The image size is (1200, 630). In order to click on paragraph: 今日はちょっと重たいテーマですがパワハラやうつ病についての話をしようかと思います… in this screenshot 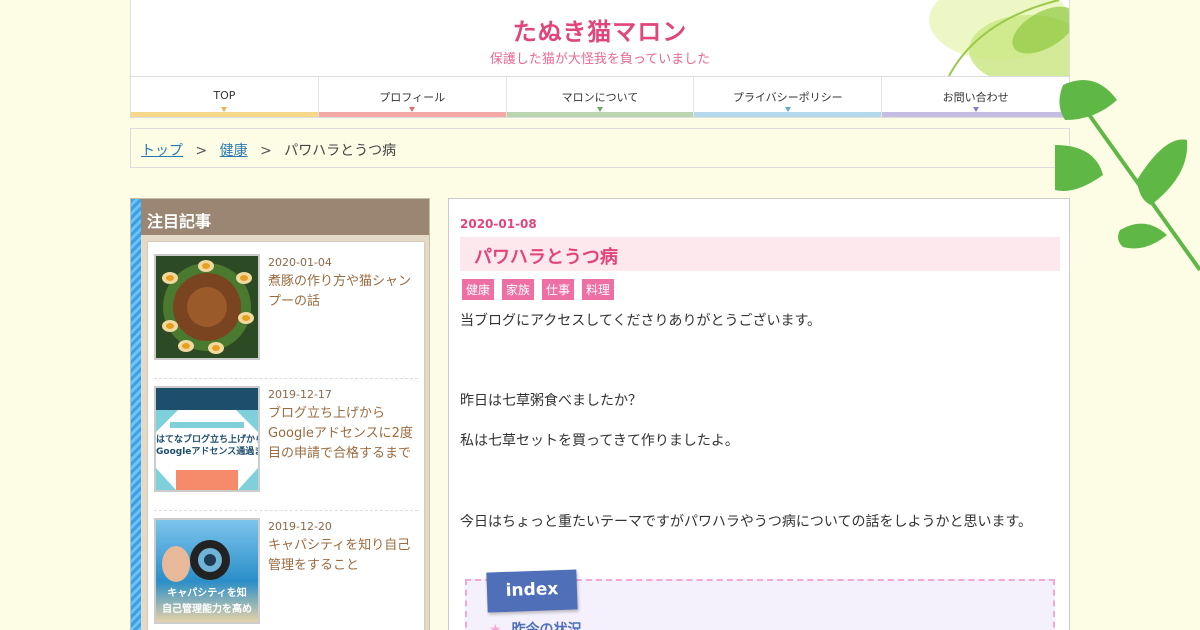, I will do `click(746, 522)`.